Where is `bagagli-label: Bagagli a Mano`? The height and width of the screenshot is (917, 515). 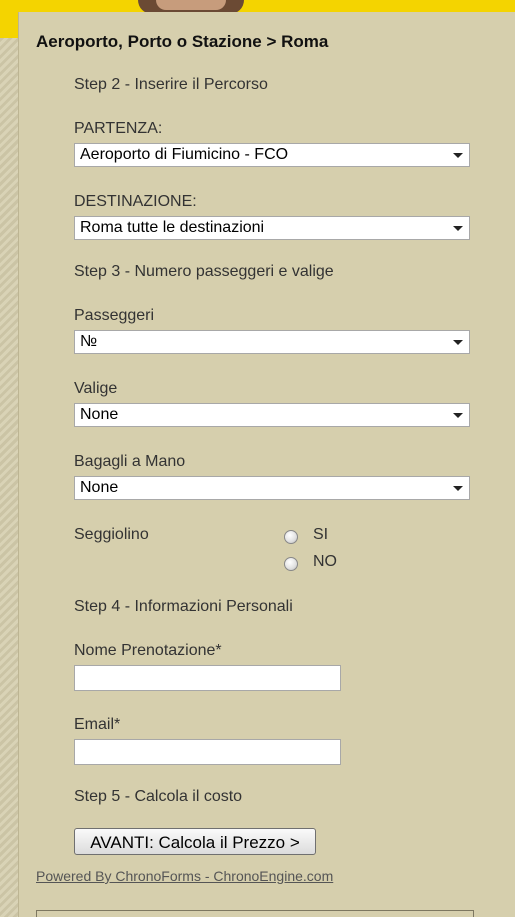
bagagli-label: Bagagli a Mano is located at coordinates (130, 461).